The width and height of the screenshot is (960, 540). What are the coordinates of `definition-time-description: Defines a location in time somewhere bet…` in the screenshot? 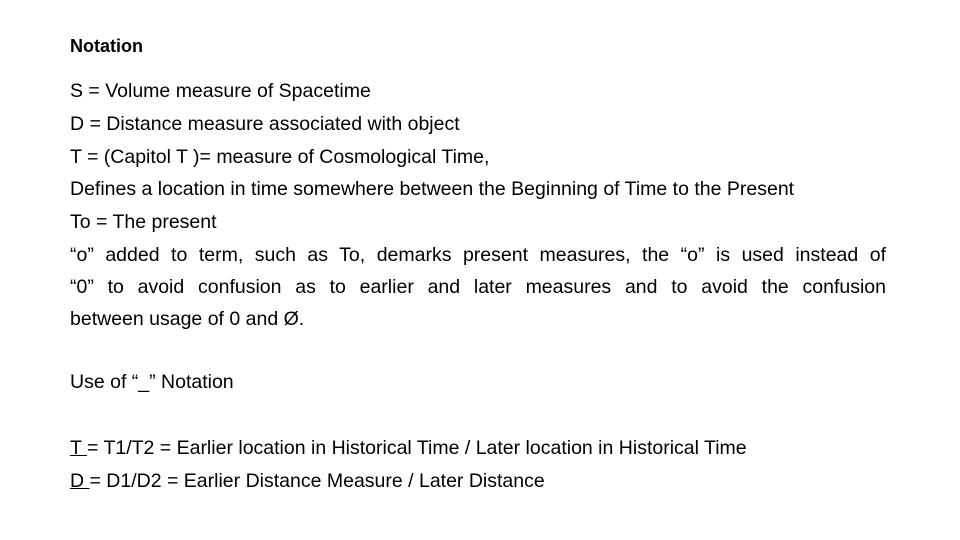 It's located at (432, 189).